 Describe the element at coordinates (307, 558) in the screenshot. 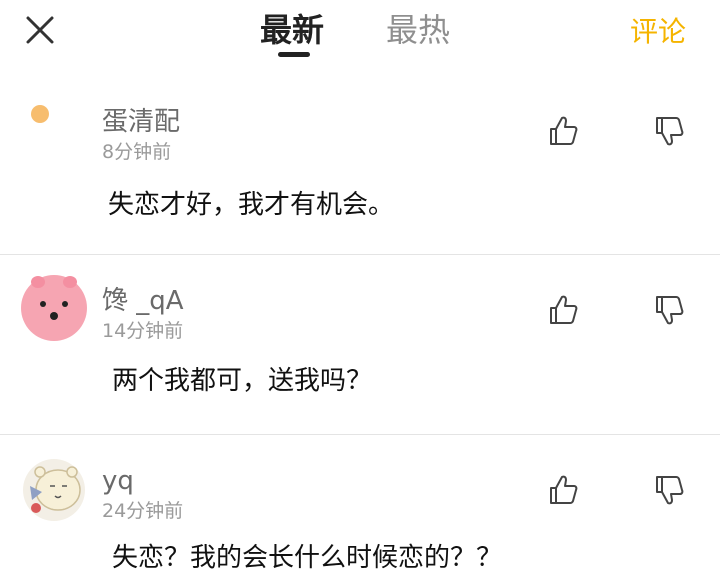

I see `comment-text: 失恋？我的会长什么时候恋的？？` at that location.